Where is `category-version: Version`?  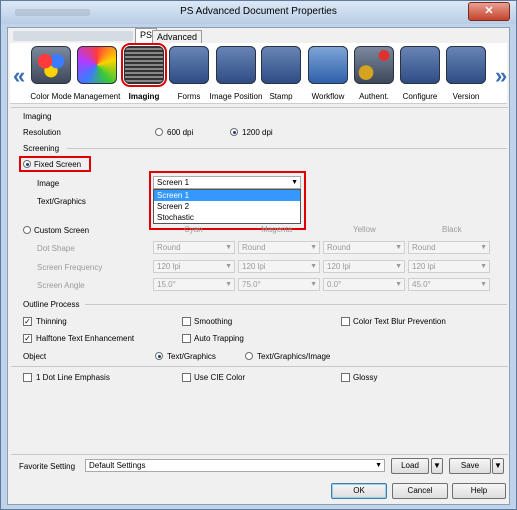 category-version: Version is located at coordinates (466, 74).